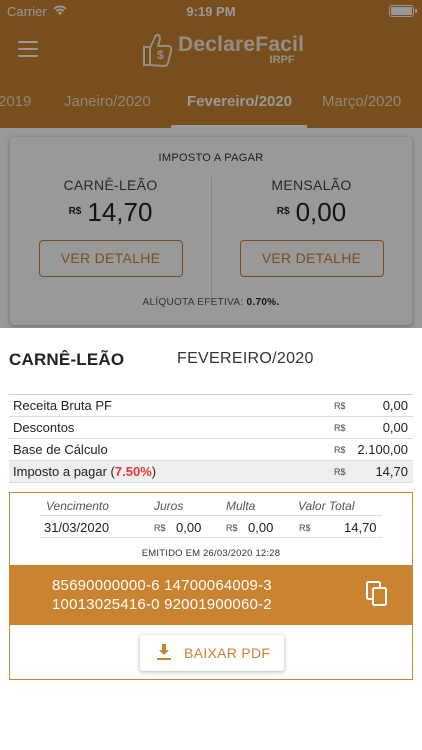 The image size is (422, 750). I want to click on barcode-line-2: 10013025416-0 92001900060-2, so click(162, 604).